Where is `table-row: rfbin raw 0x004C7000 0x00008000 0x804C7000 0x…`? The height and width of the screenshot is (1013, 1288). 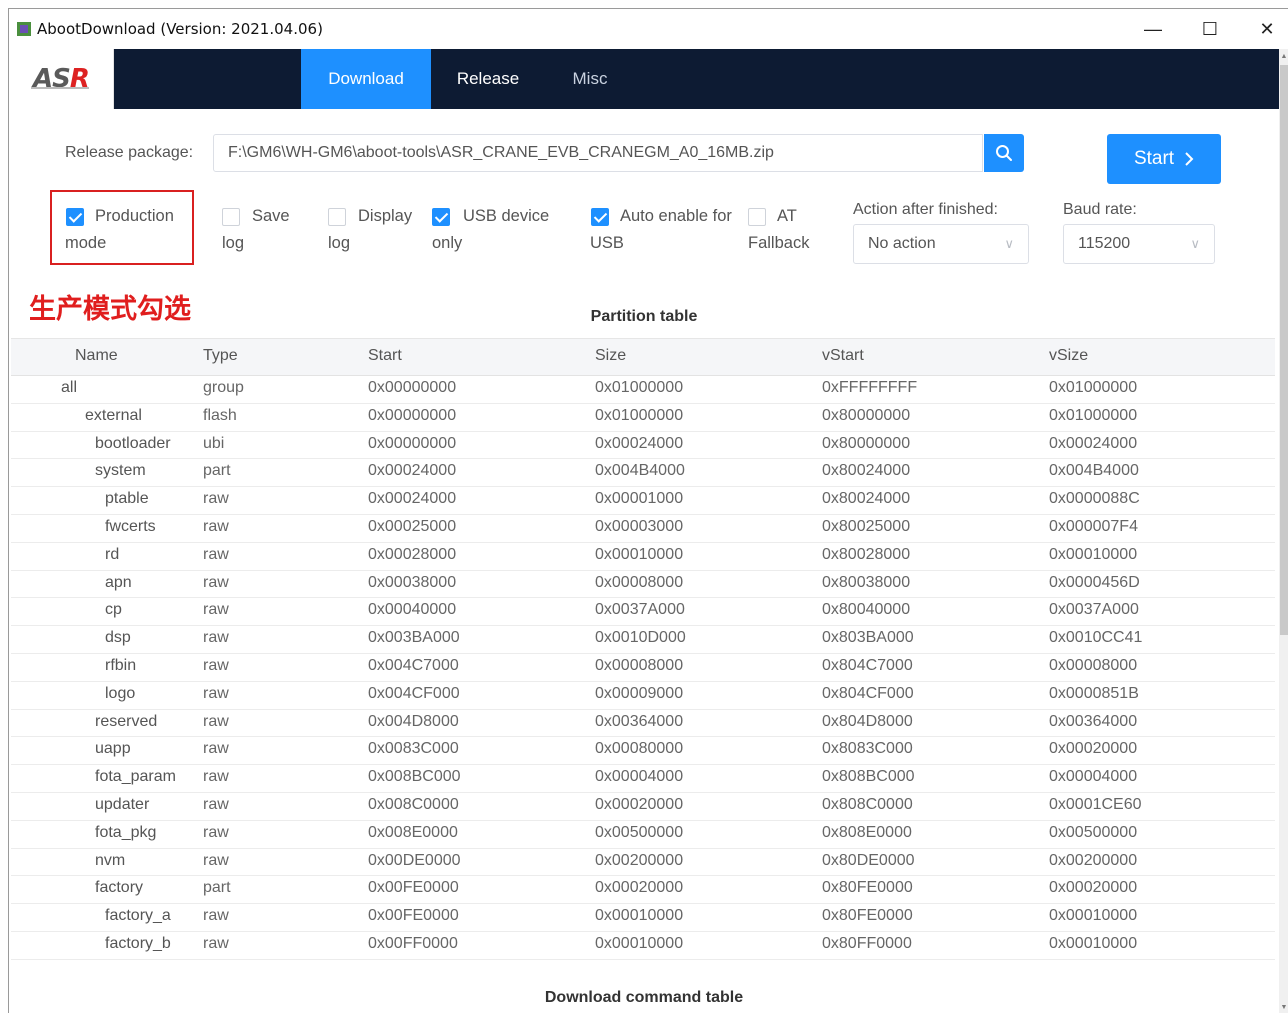 table-row: rfbin raw 0x004C7000 0x00008000 0x804C7000 0x… is located at coordinates (643, 667).